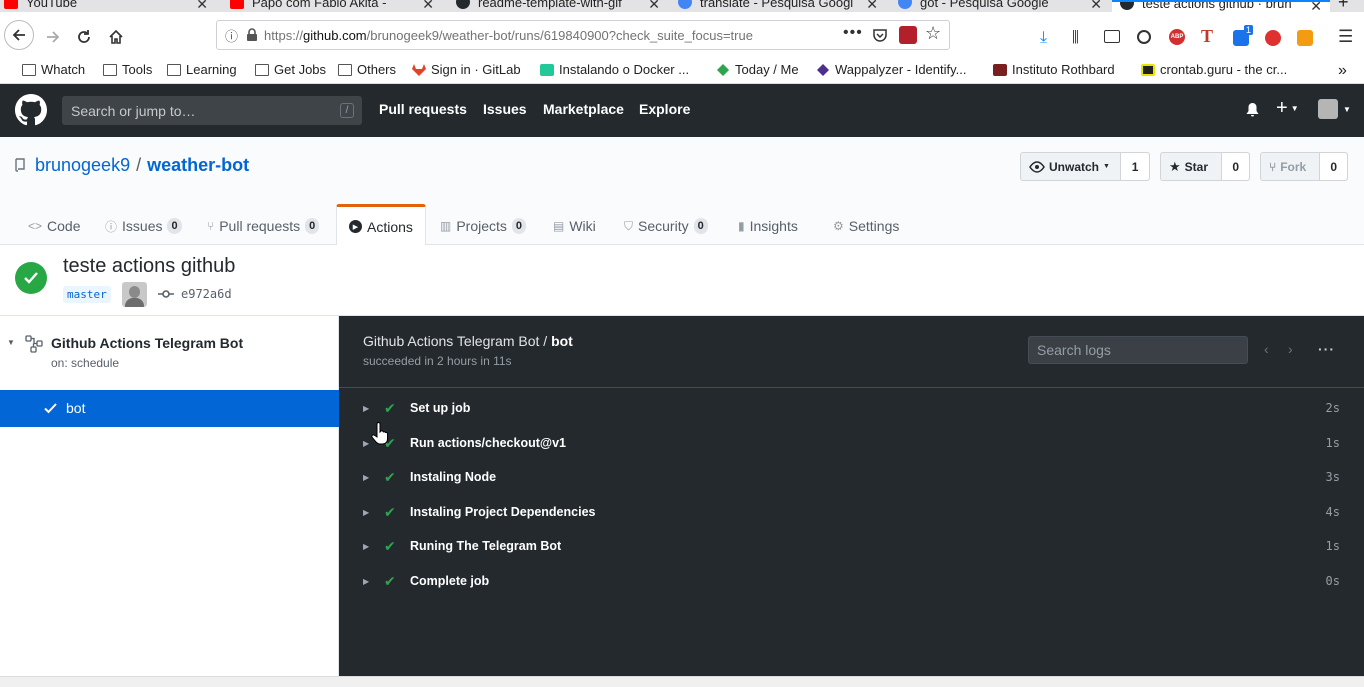 The height and width of the screenshot is (687, 1364). What do you see at coordinates (1345, 37) in the screenshot?
I see `hamburger-menu-icon: ☰` at bounding box center [1345, 37].